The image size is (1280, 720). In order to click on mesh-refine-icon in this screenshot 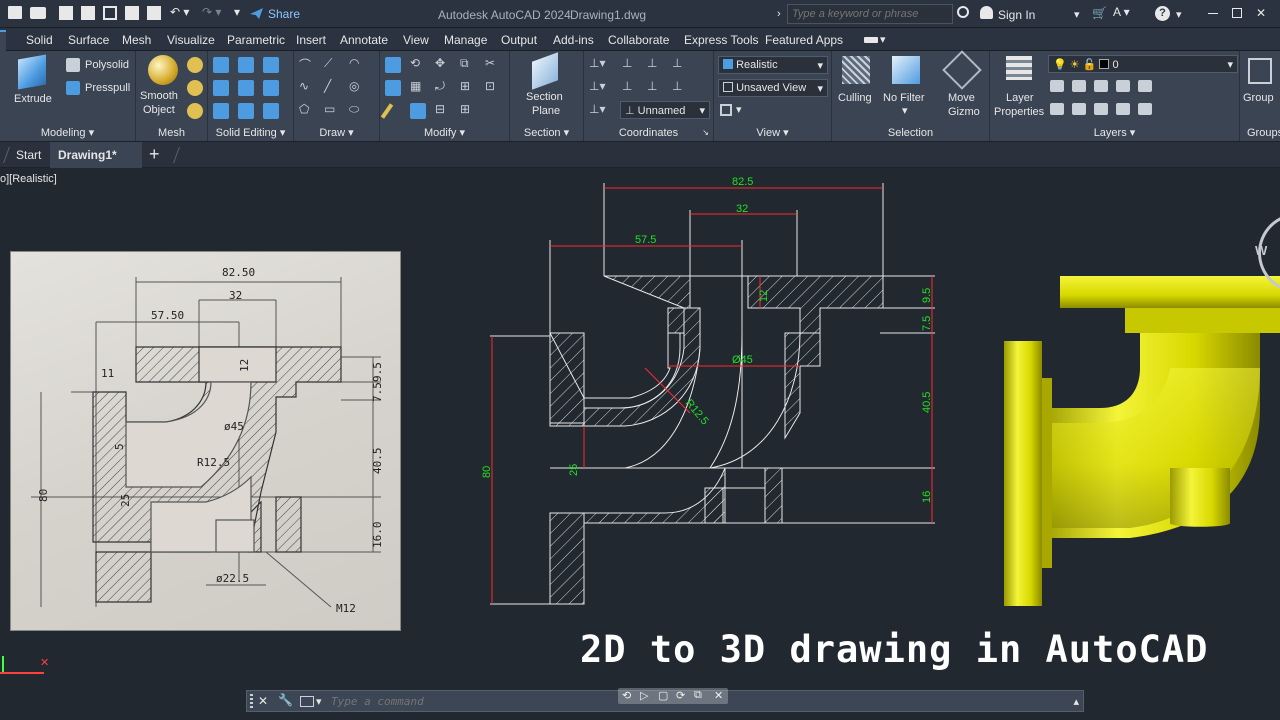, I will do `click(195, 88)`.